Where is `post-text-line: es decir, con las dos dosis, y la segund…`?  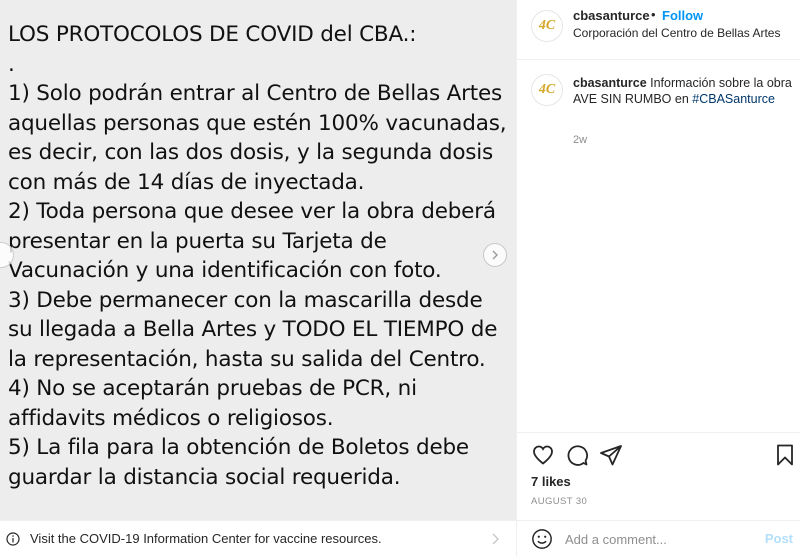
post-text-line: es decir, con las dos dosis, y la segund… is located at coordinates (251, 152).